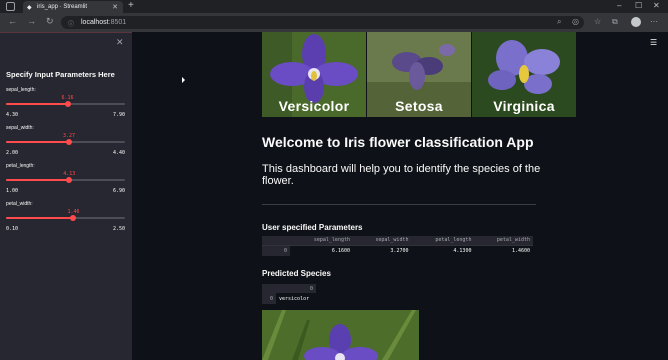  Describe the element at coordinates (62, 7) in the screenshot. I see `tab-title: iris_app · Streamlit` at that location.